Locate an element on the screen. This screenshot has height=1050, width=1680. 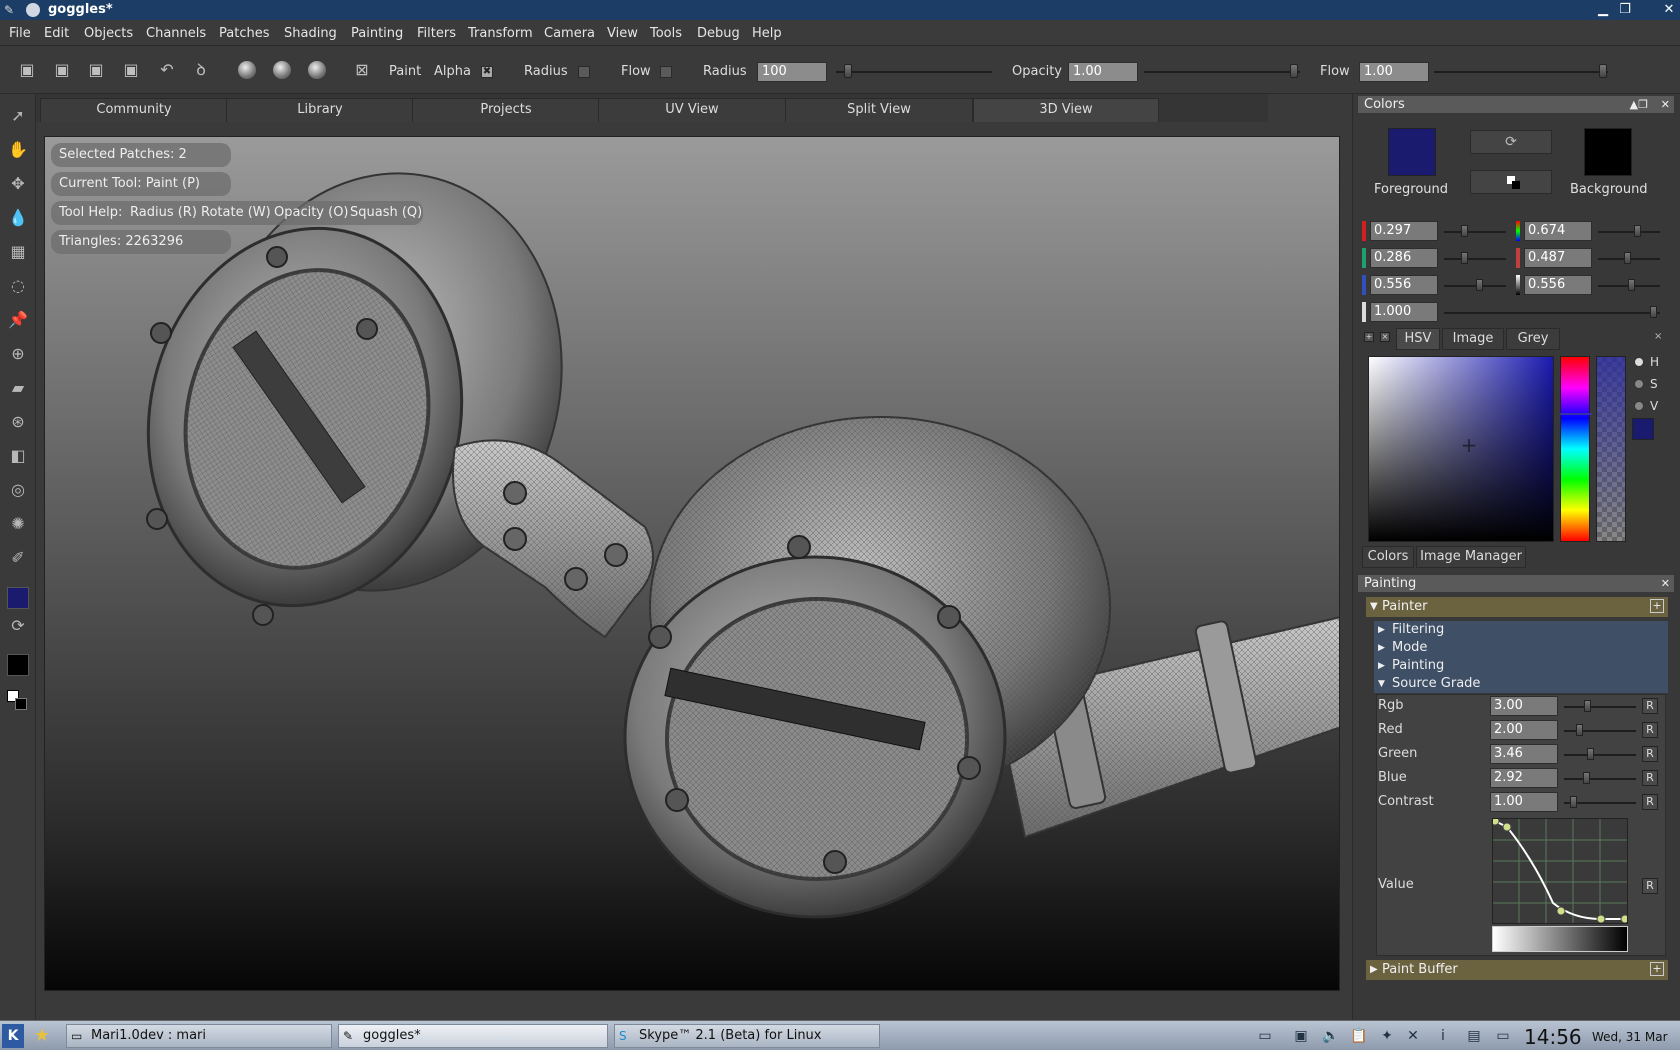
tree-item-mode: ▶ Mode is located at coordinates (1521, 648).